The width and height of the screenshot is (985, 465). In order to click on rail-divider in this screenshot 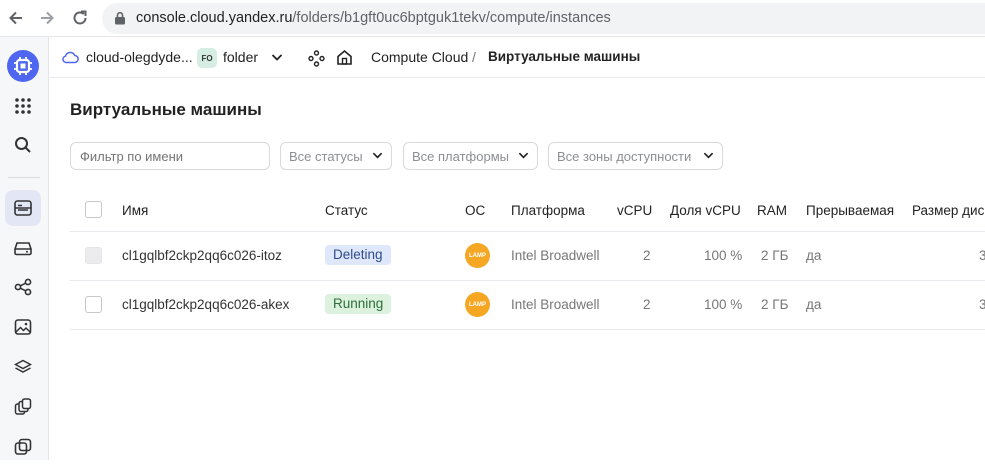, I will do `click(24, 177)`.